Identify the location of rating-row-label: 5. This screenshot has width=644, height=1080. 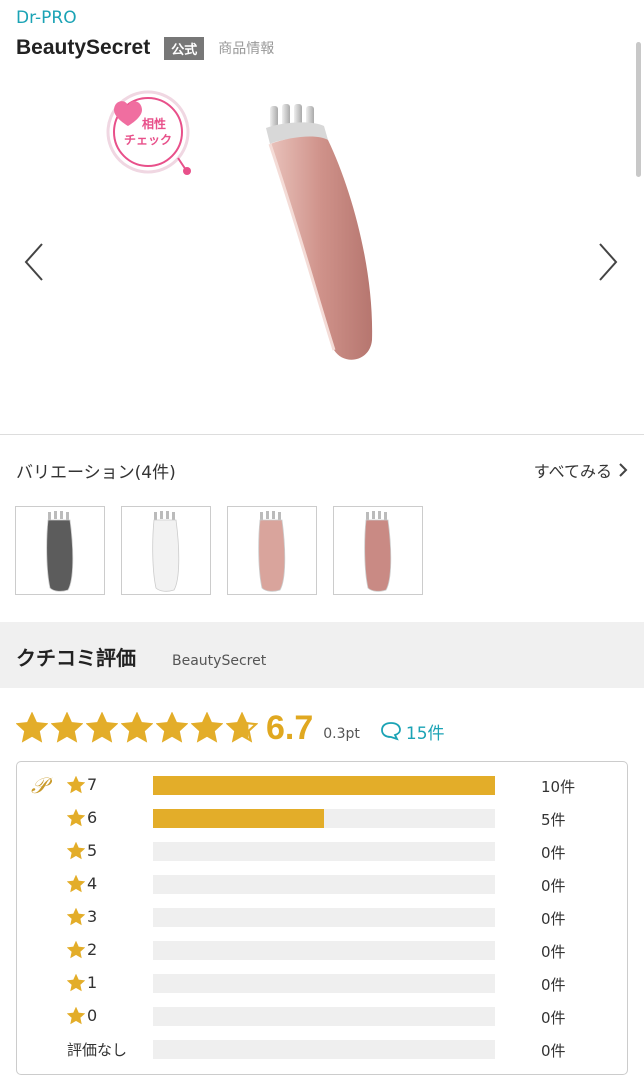
(82, 850).